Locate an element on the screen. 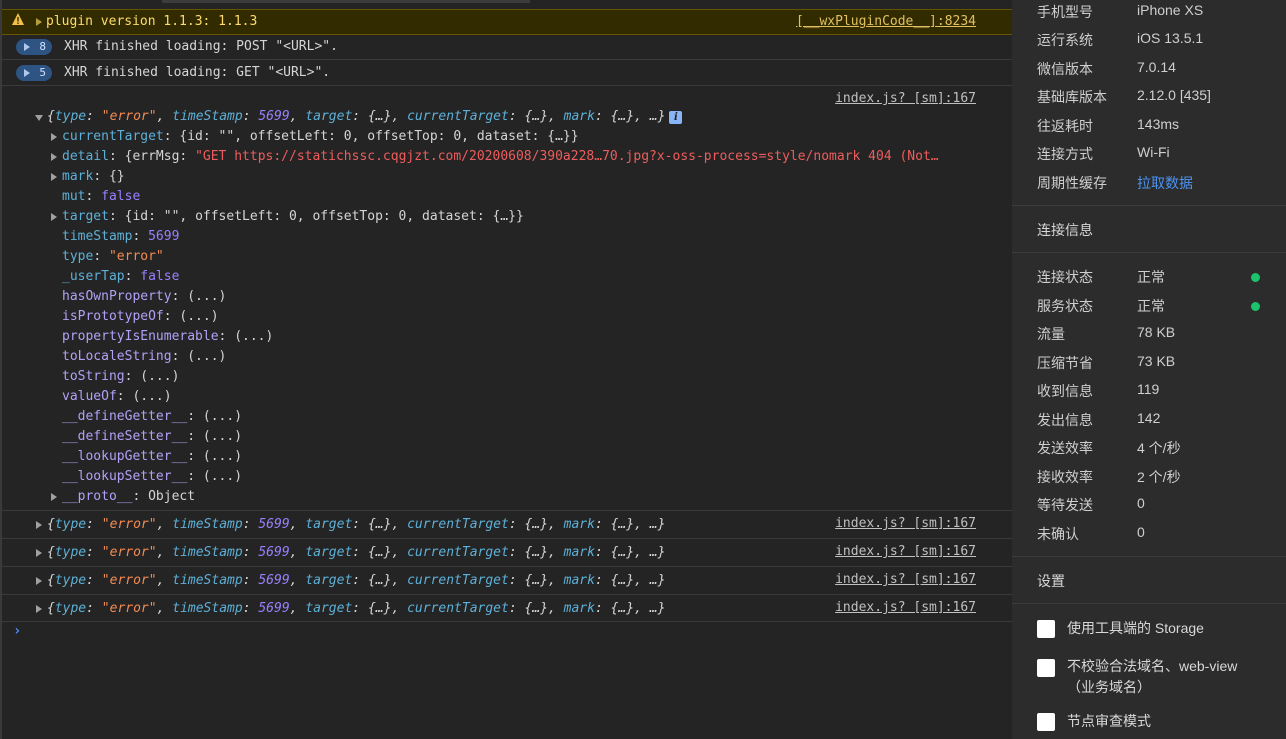  method-toString: toString: (...) is located at coordinates (120, 376).